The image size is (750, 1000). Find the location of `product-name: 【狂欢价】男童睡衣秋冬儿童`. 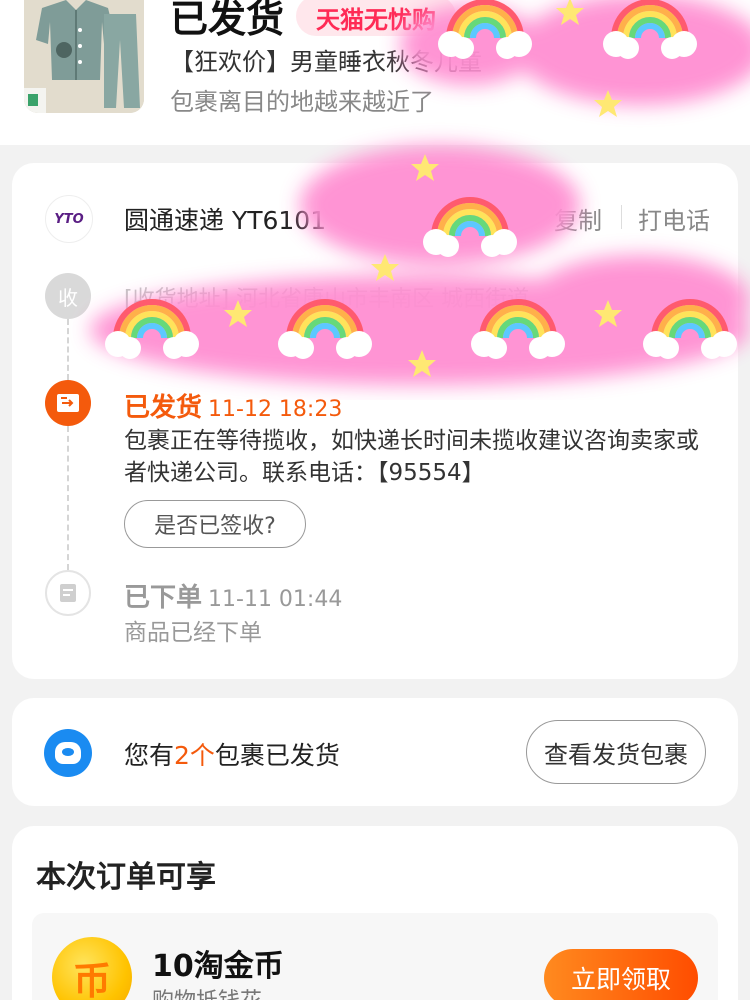

product-name: 【狂欢价】男童睡衣秋冬儿童 is located at coordinates (405, 59).